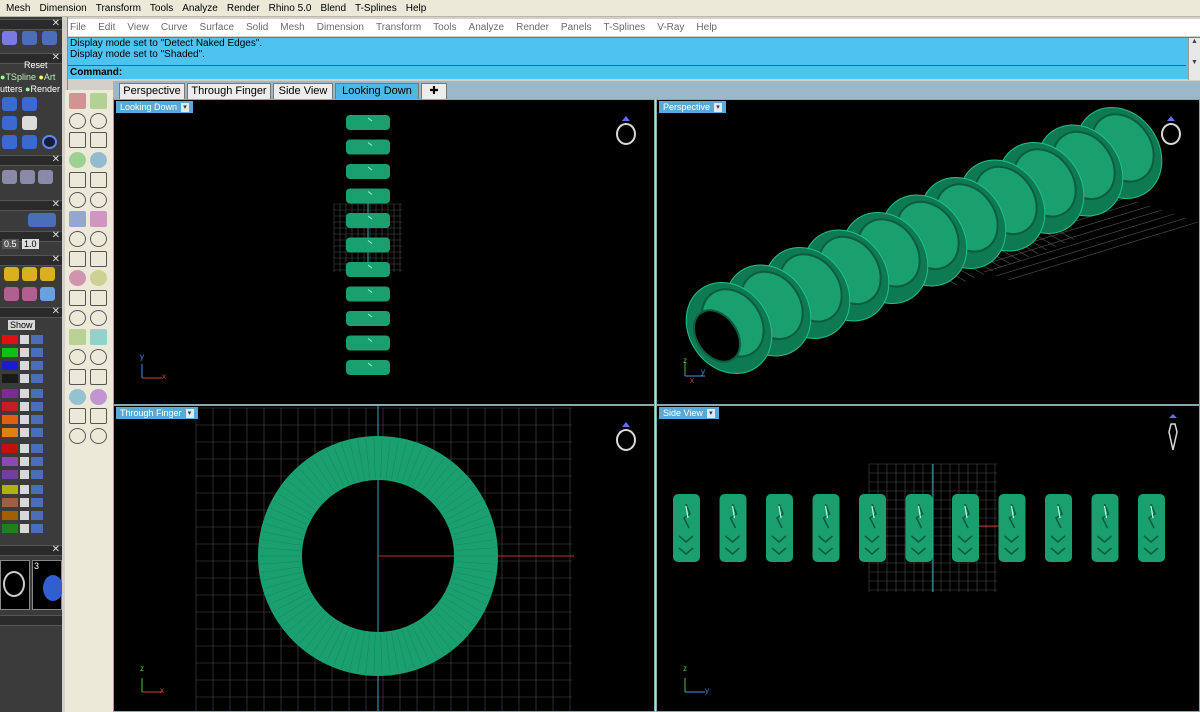 This screenshot has width=1200, height=712. Describe the element at coordinates (243, 8) in the screenshot. I see `app-menu-item: Render` at that location.